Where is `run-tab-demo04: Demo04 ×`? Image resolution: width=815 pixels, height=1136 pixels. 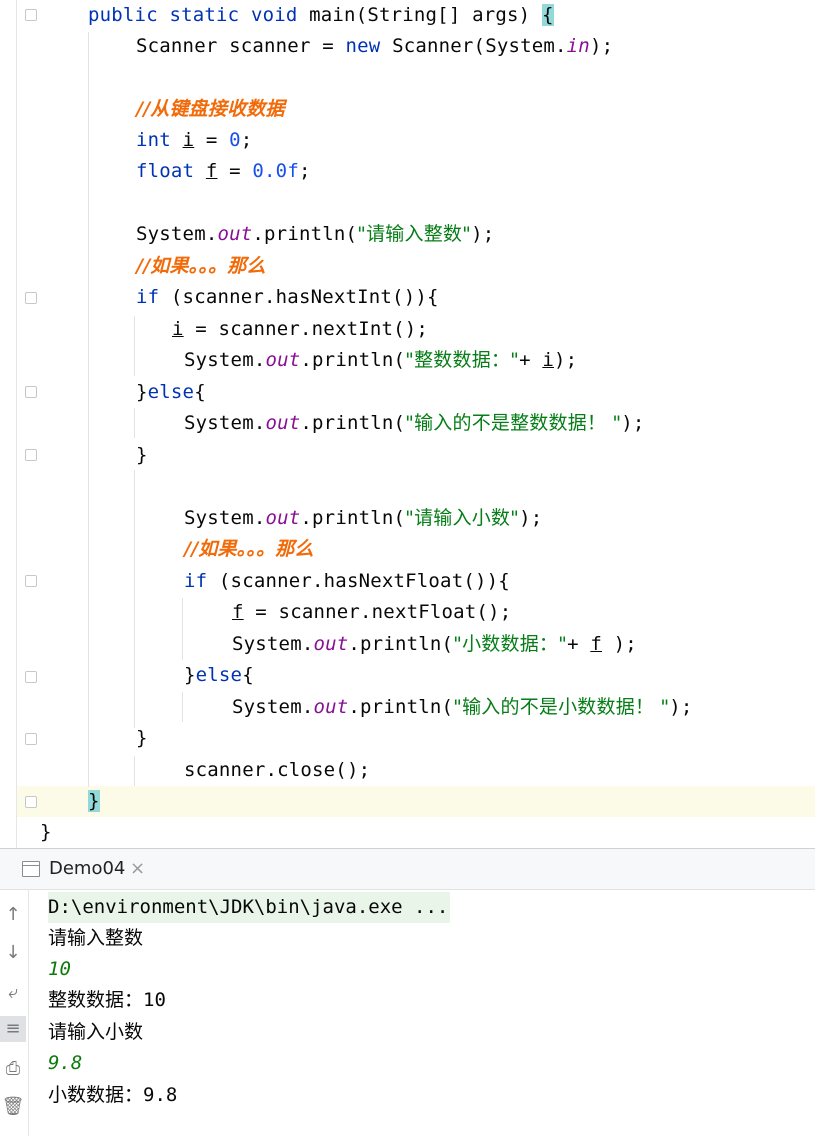
run-tab-demo04: Demo04 × is located at coordinates (80, 869).